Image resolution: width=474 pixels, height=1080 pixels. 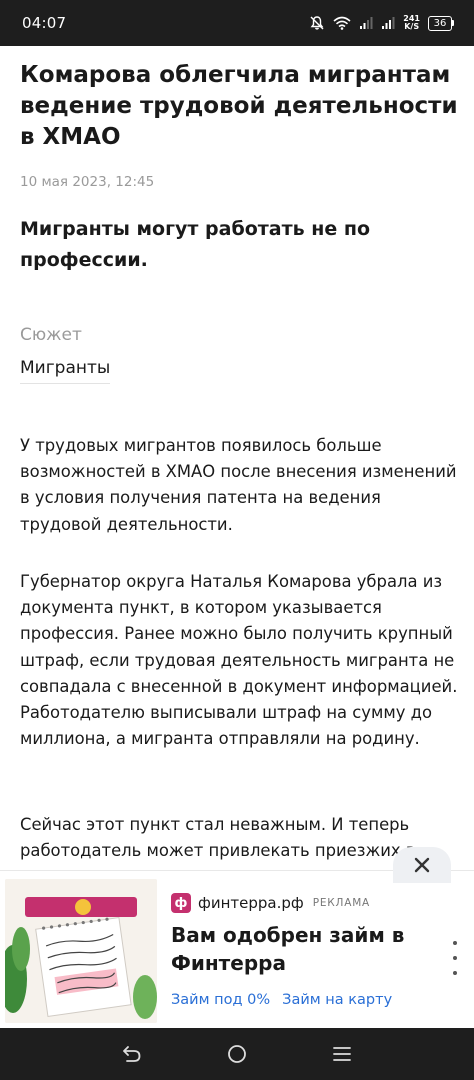 What do you see at coordinates (455, 958) in the screenshot?
I see `more-vertical-icon` at bounding box center [455, 958].